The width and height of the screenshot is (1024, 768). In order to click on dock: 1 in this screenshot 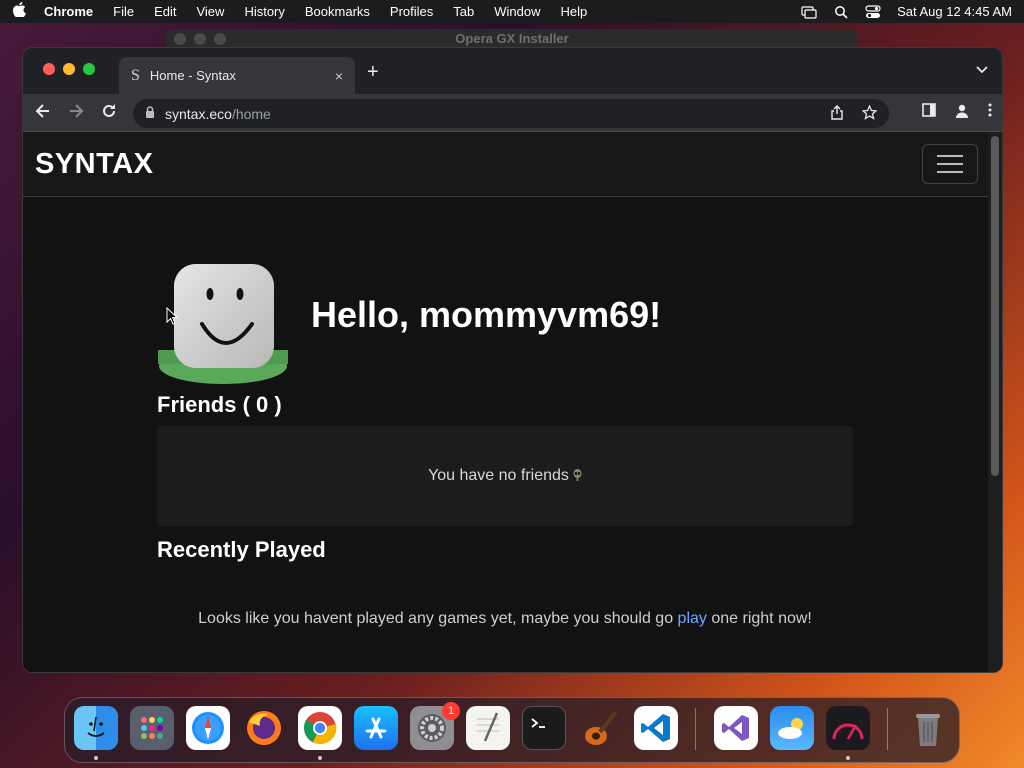, I will do `click(512, 730)`.